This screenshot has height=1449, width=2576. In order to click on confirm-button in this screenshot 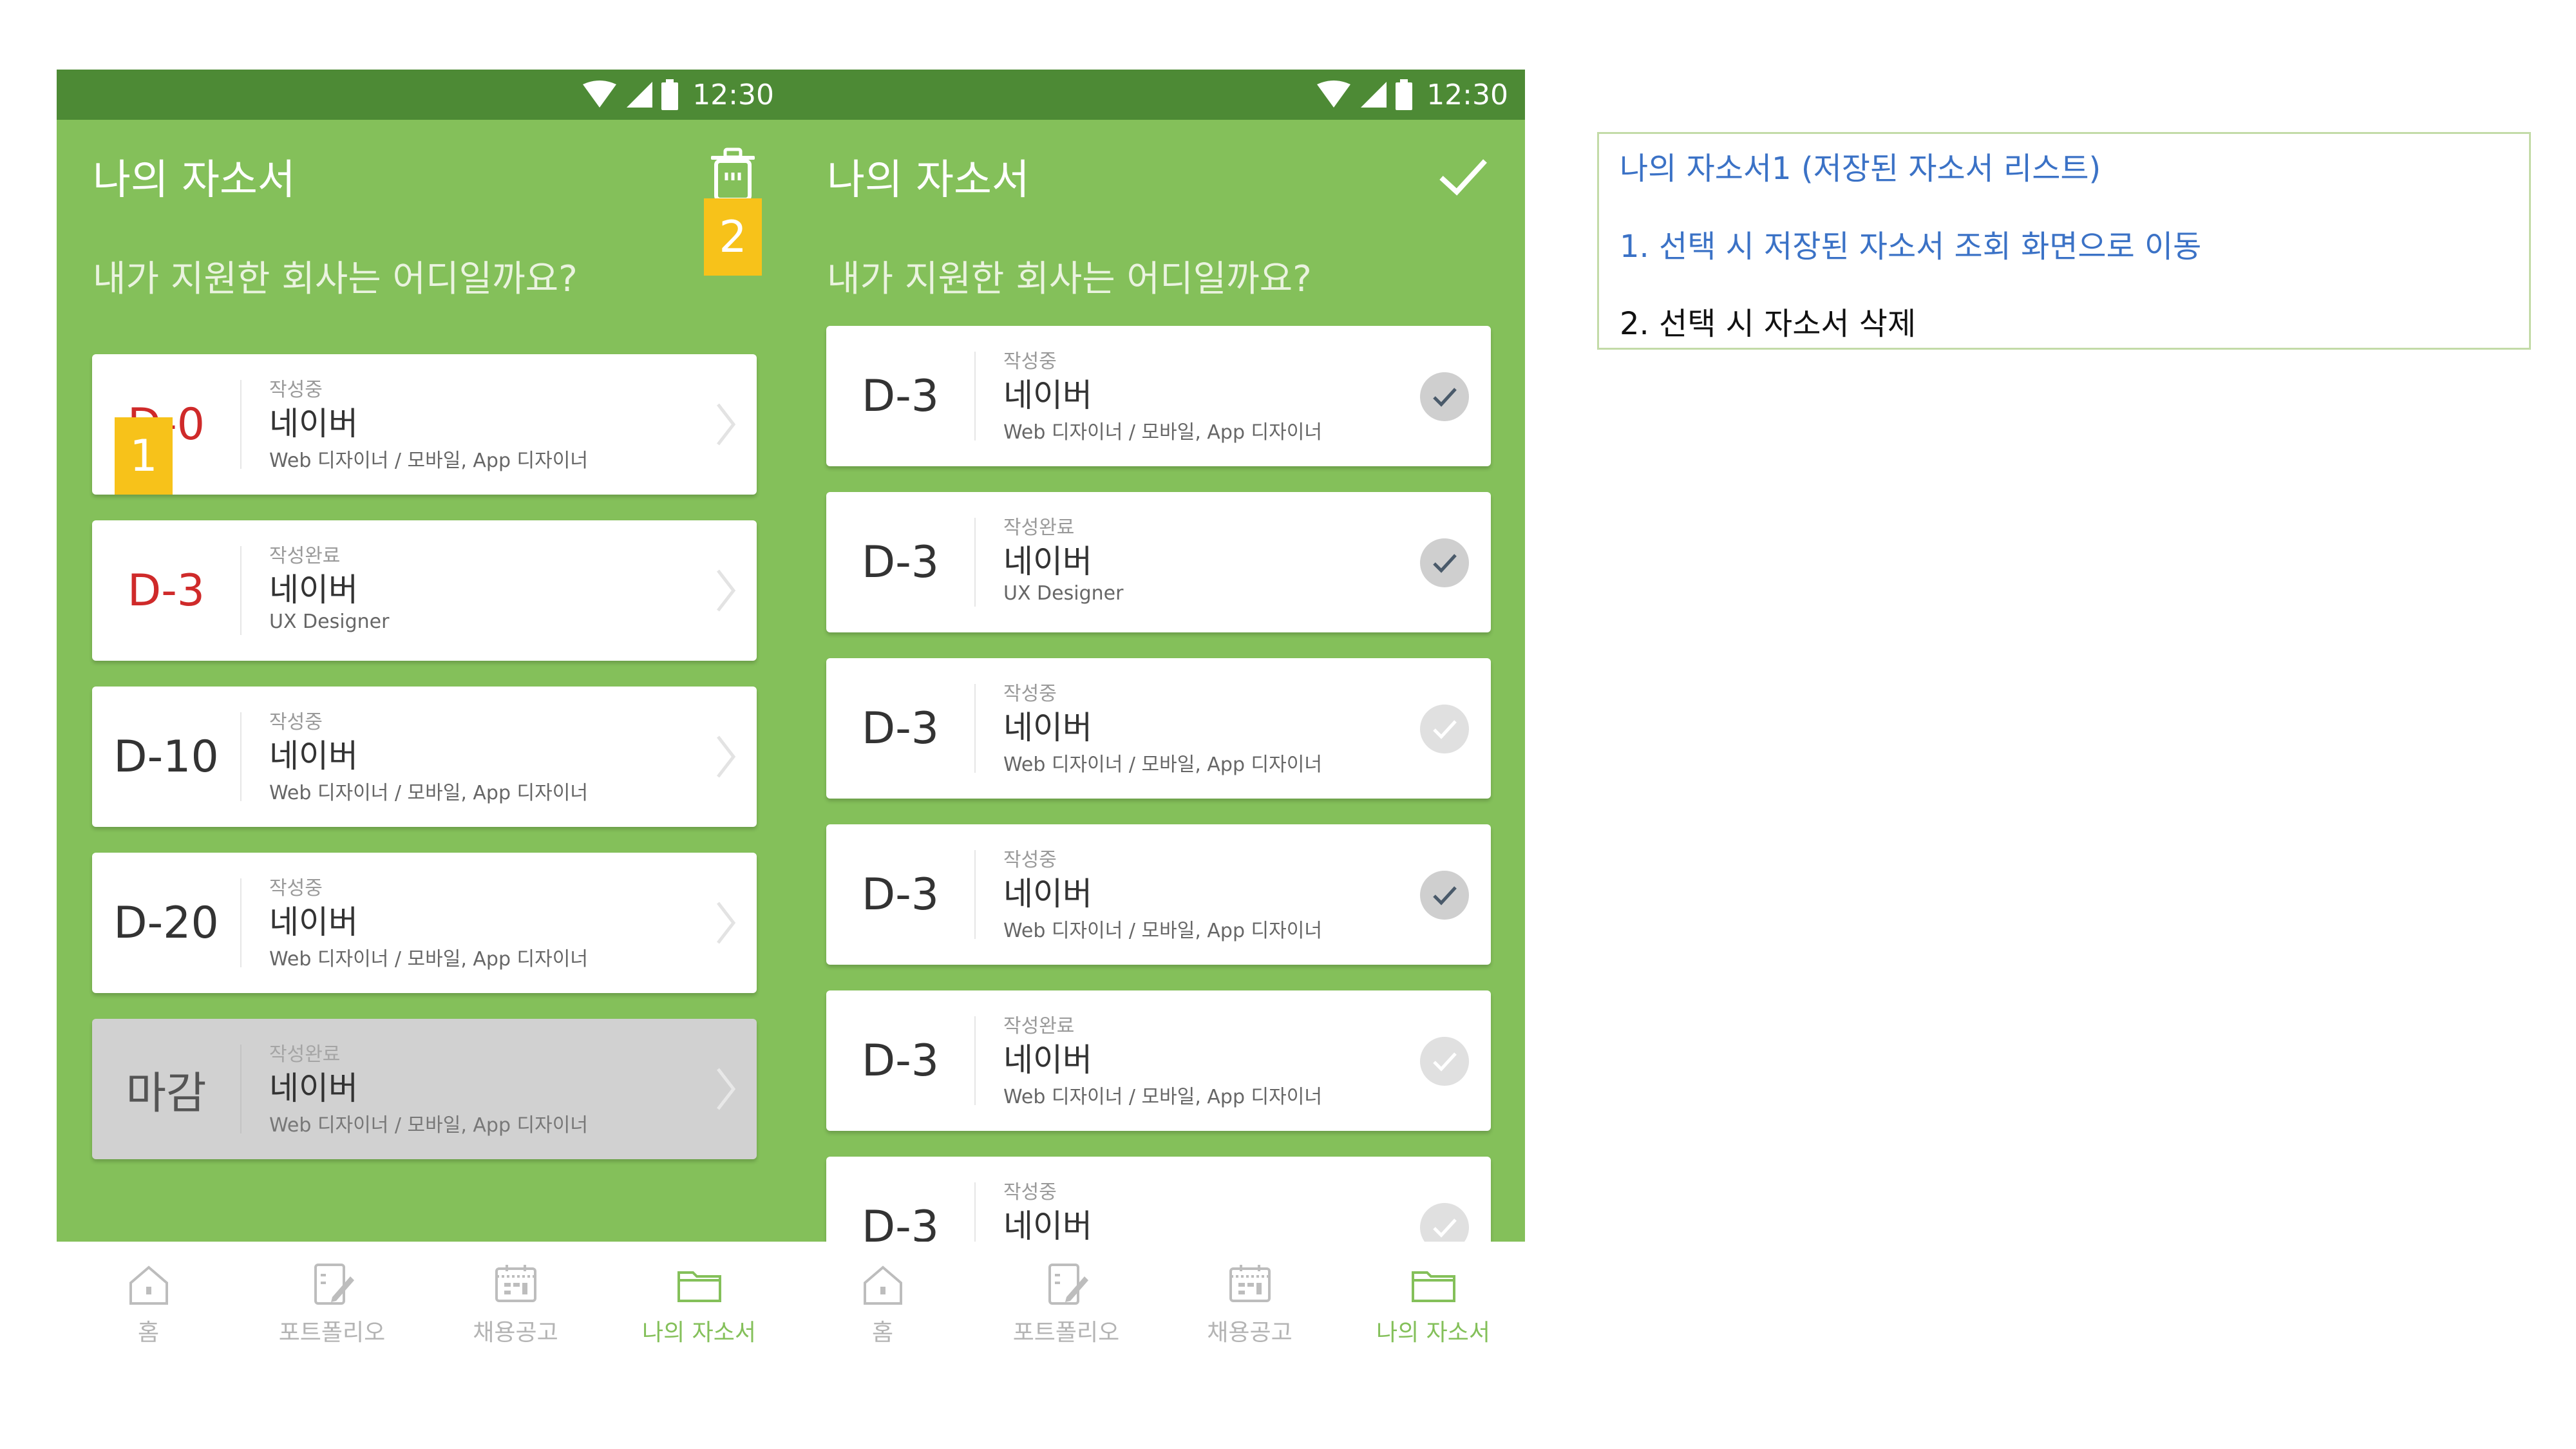, I will do `click(1463, 178)`.